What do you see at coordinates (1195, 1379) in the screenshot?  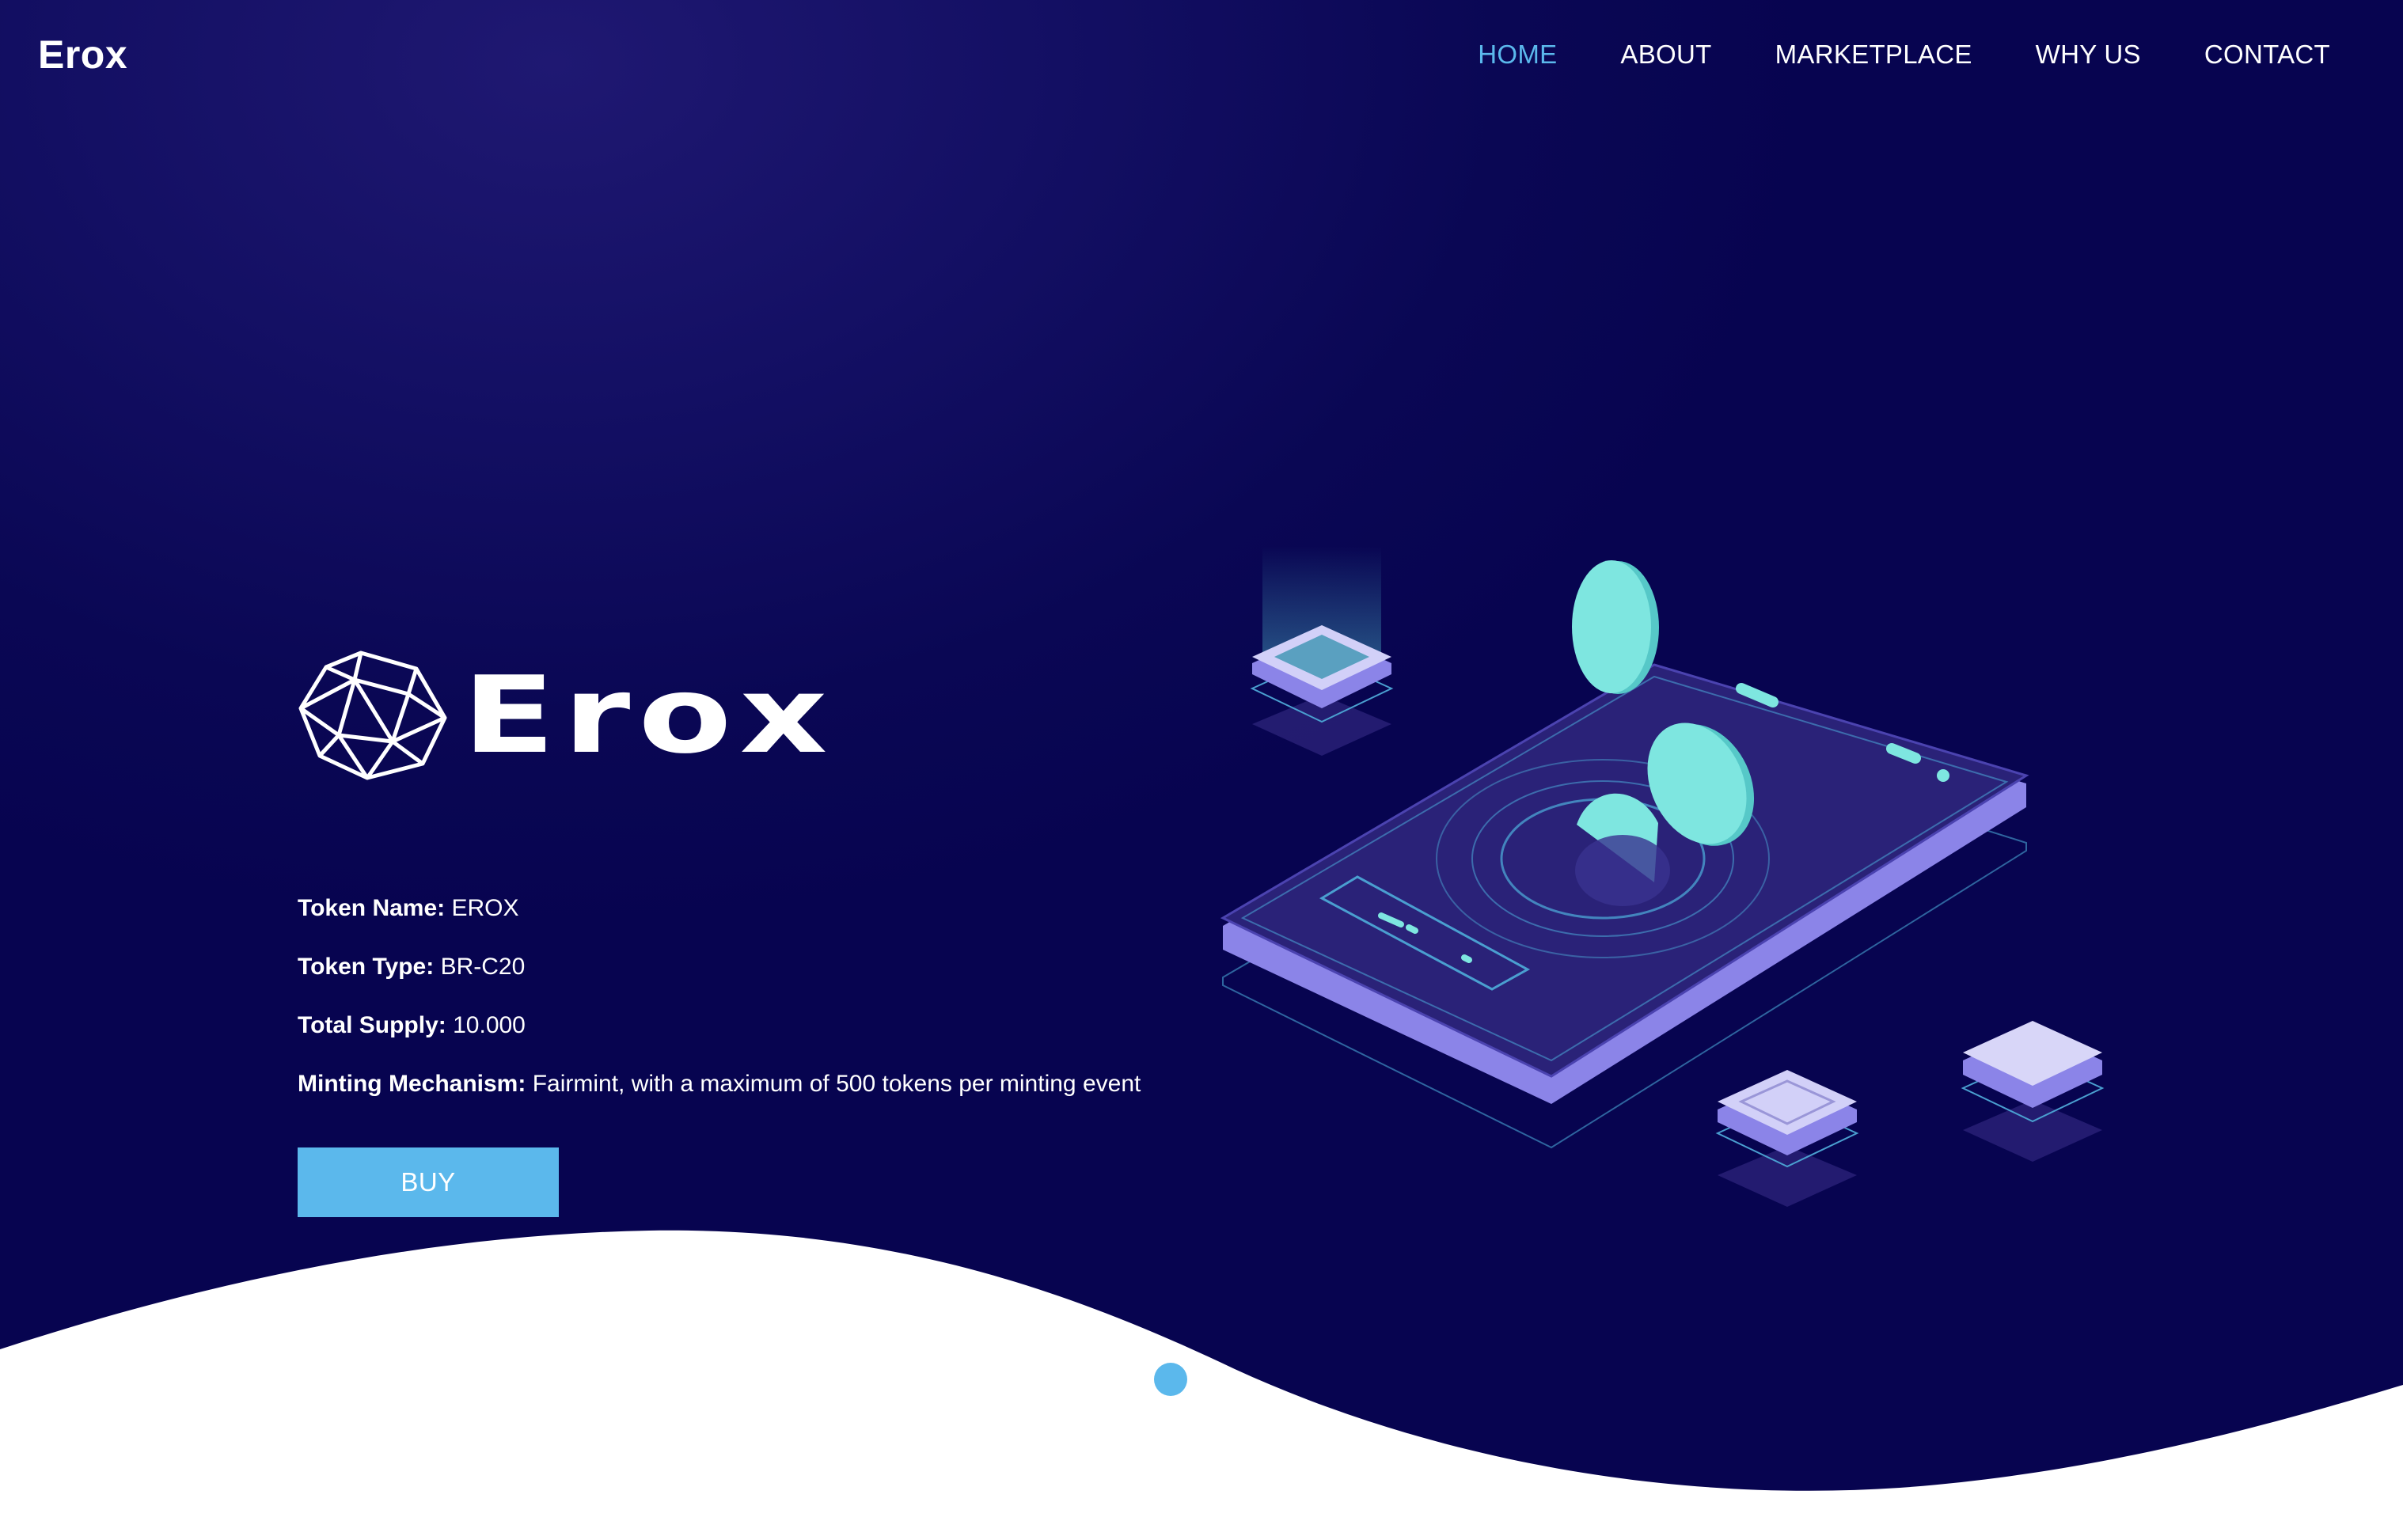 I see `carousel-indicators` at bounding box center [1195, 1379].